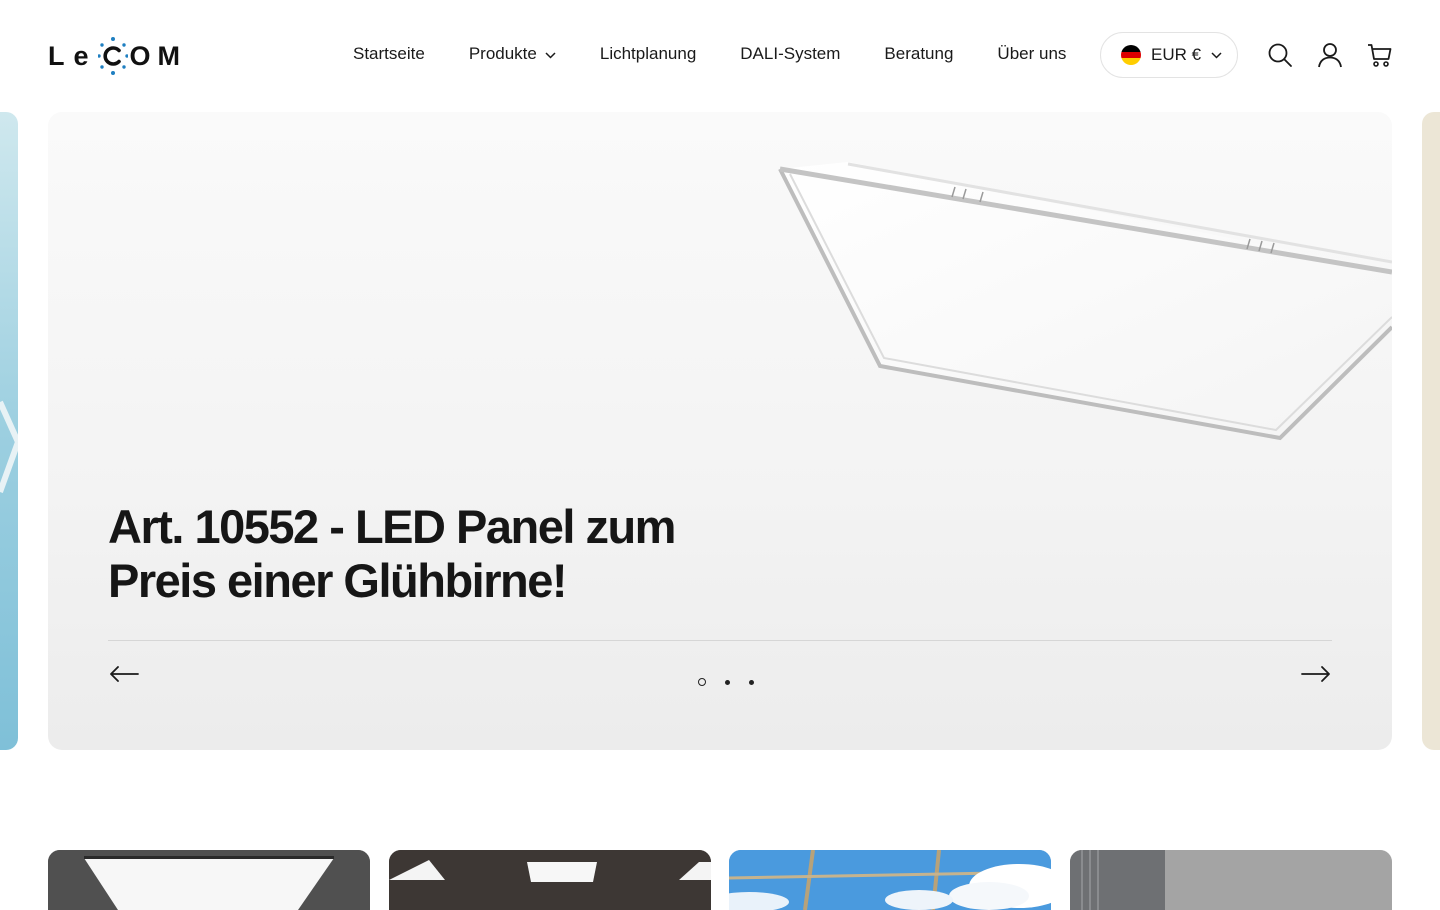 The width and height of the screenshot is (1440, 910). I want to click on germany-flag-icon, so click(1131, 55).